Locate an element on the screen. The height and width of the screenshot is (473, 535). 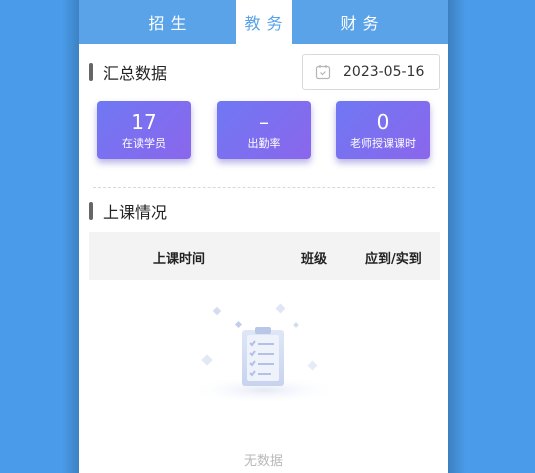
column-header-class: 班级 is located at coordinates (314, 259).